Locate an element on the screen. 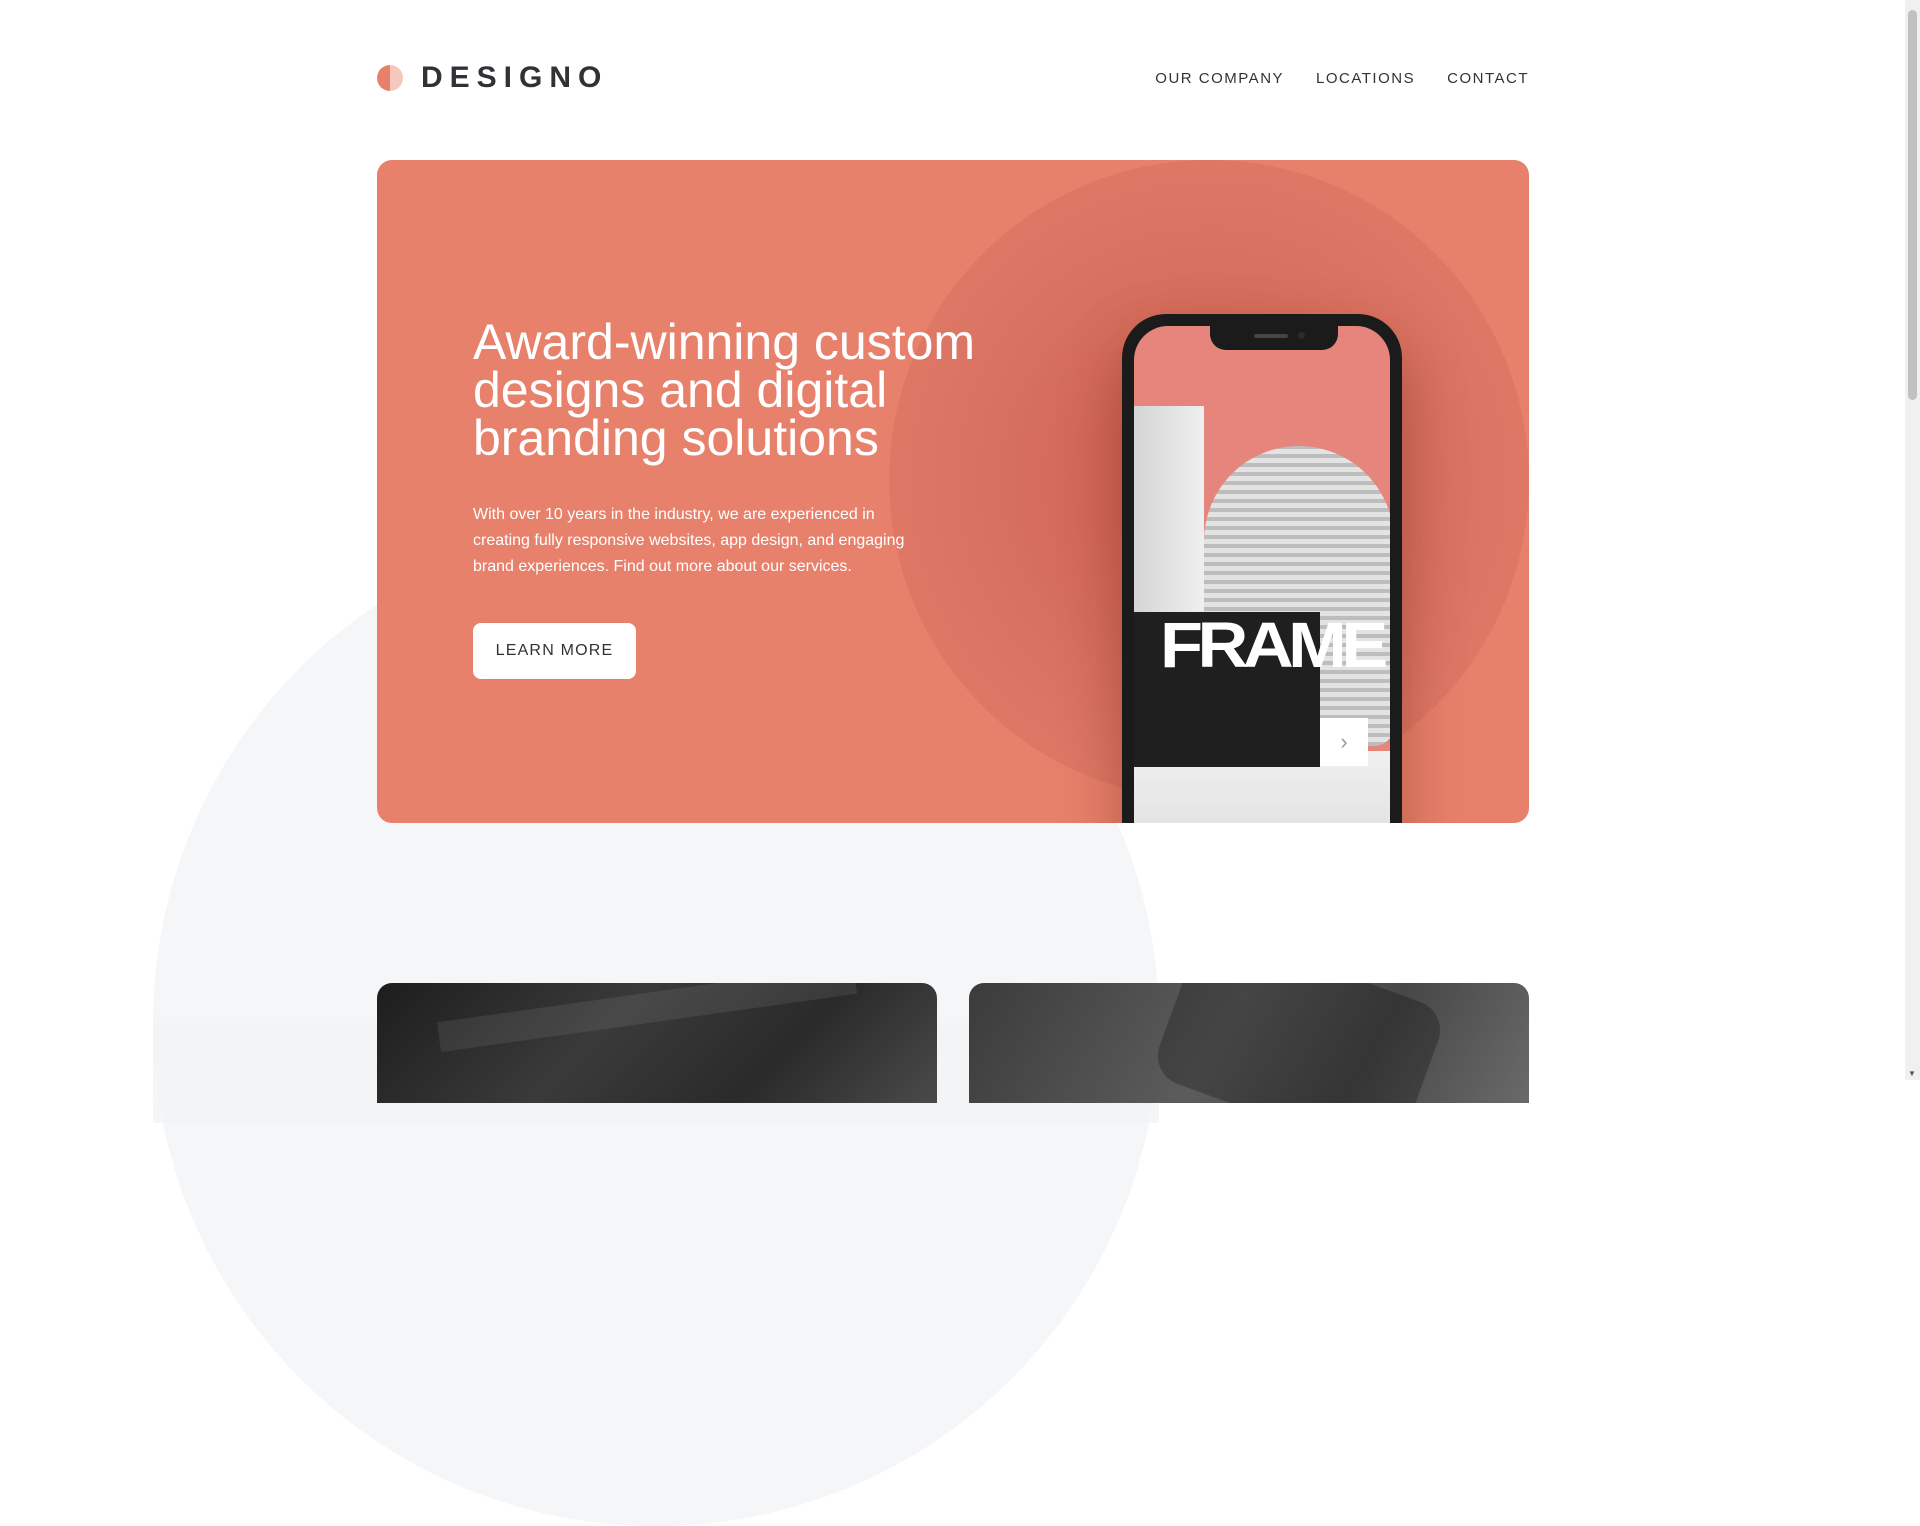 Image resolution: width=1920 pixels, height=1526 pixels. camera-dot is located at coordinates (1301, 335).